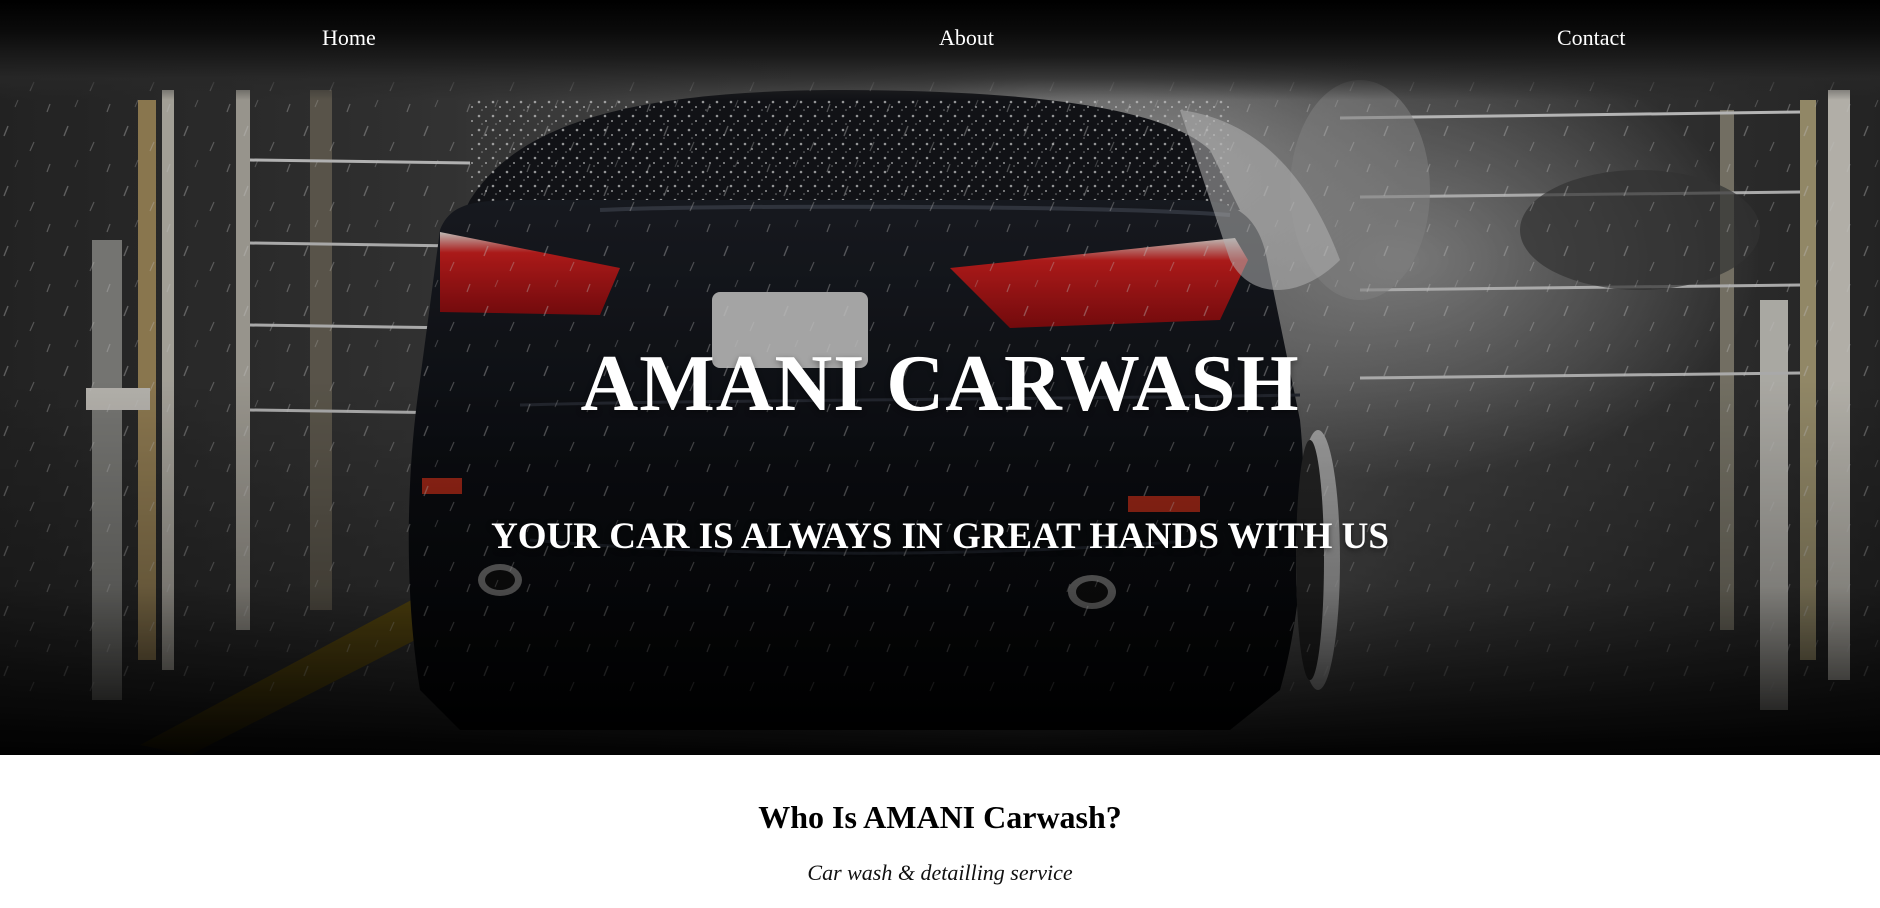  What do you see at coordinates (940, 872) in the screenshot?
I see `about-subheading: Car wash & detailling service` at bounding box center [940, 872].